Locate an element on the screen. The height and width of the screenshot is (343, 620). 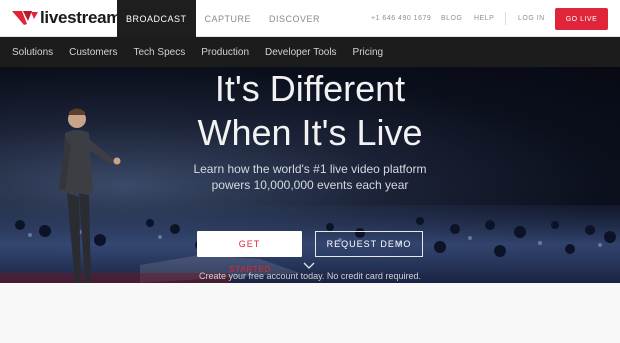
get-started-button: GET is located at coordinates (249, 244).